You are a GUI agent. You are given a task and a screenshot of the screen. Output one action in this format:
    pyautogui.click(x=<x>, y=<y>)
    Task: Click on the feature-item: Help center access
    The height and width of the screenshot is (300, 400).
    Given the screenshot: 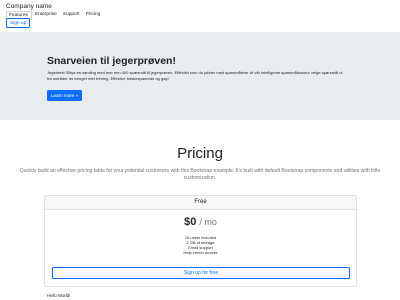 What is the action you would take?
    pyautogui.click(x=200, y=252)
    